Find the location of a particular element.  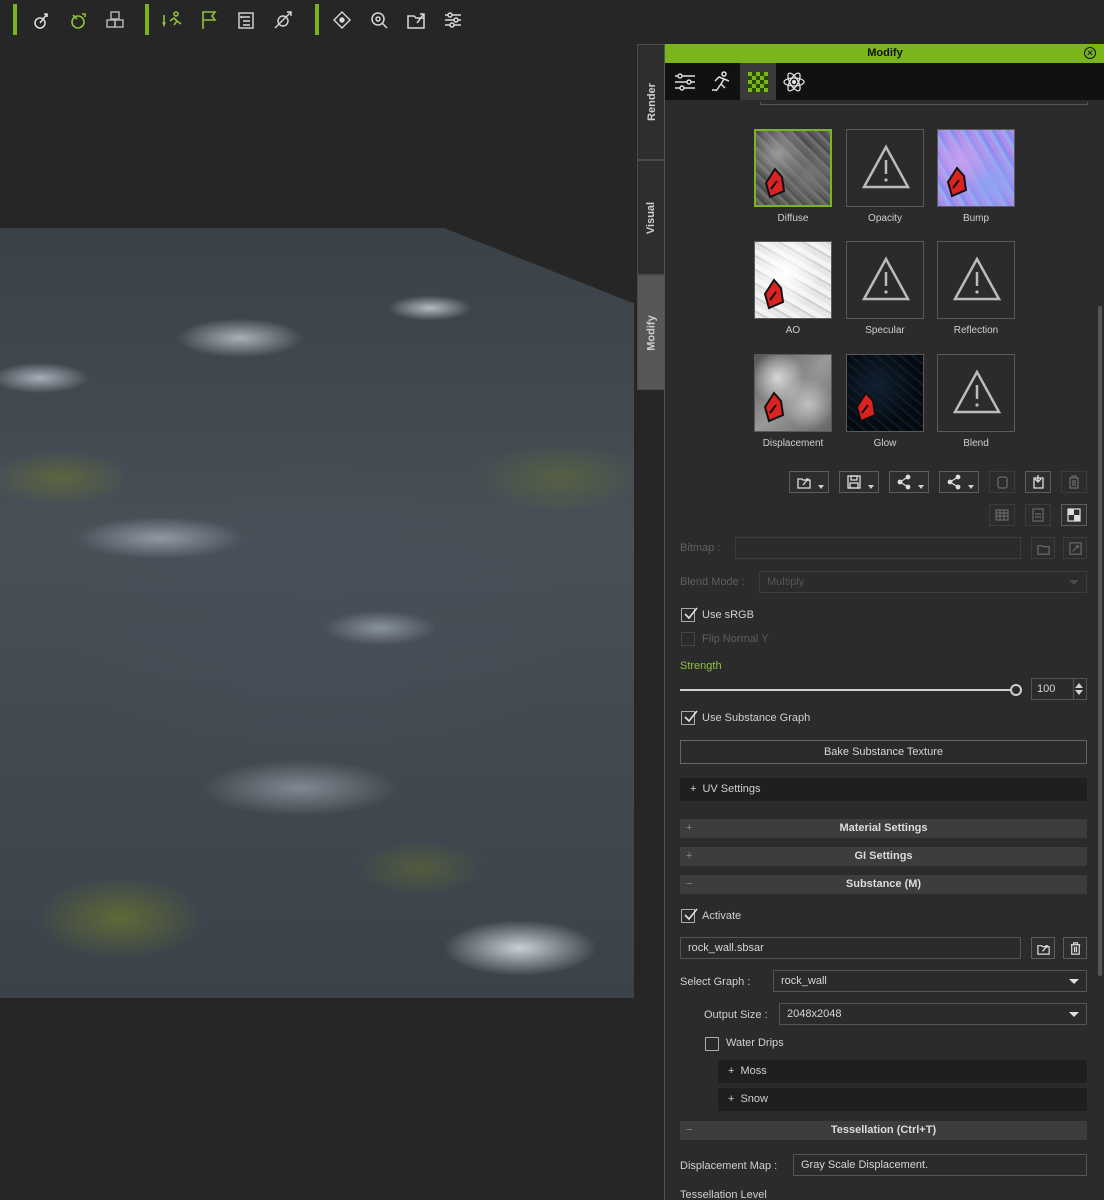

tab-visual: Visual is located at coordinates (651, 217).